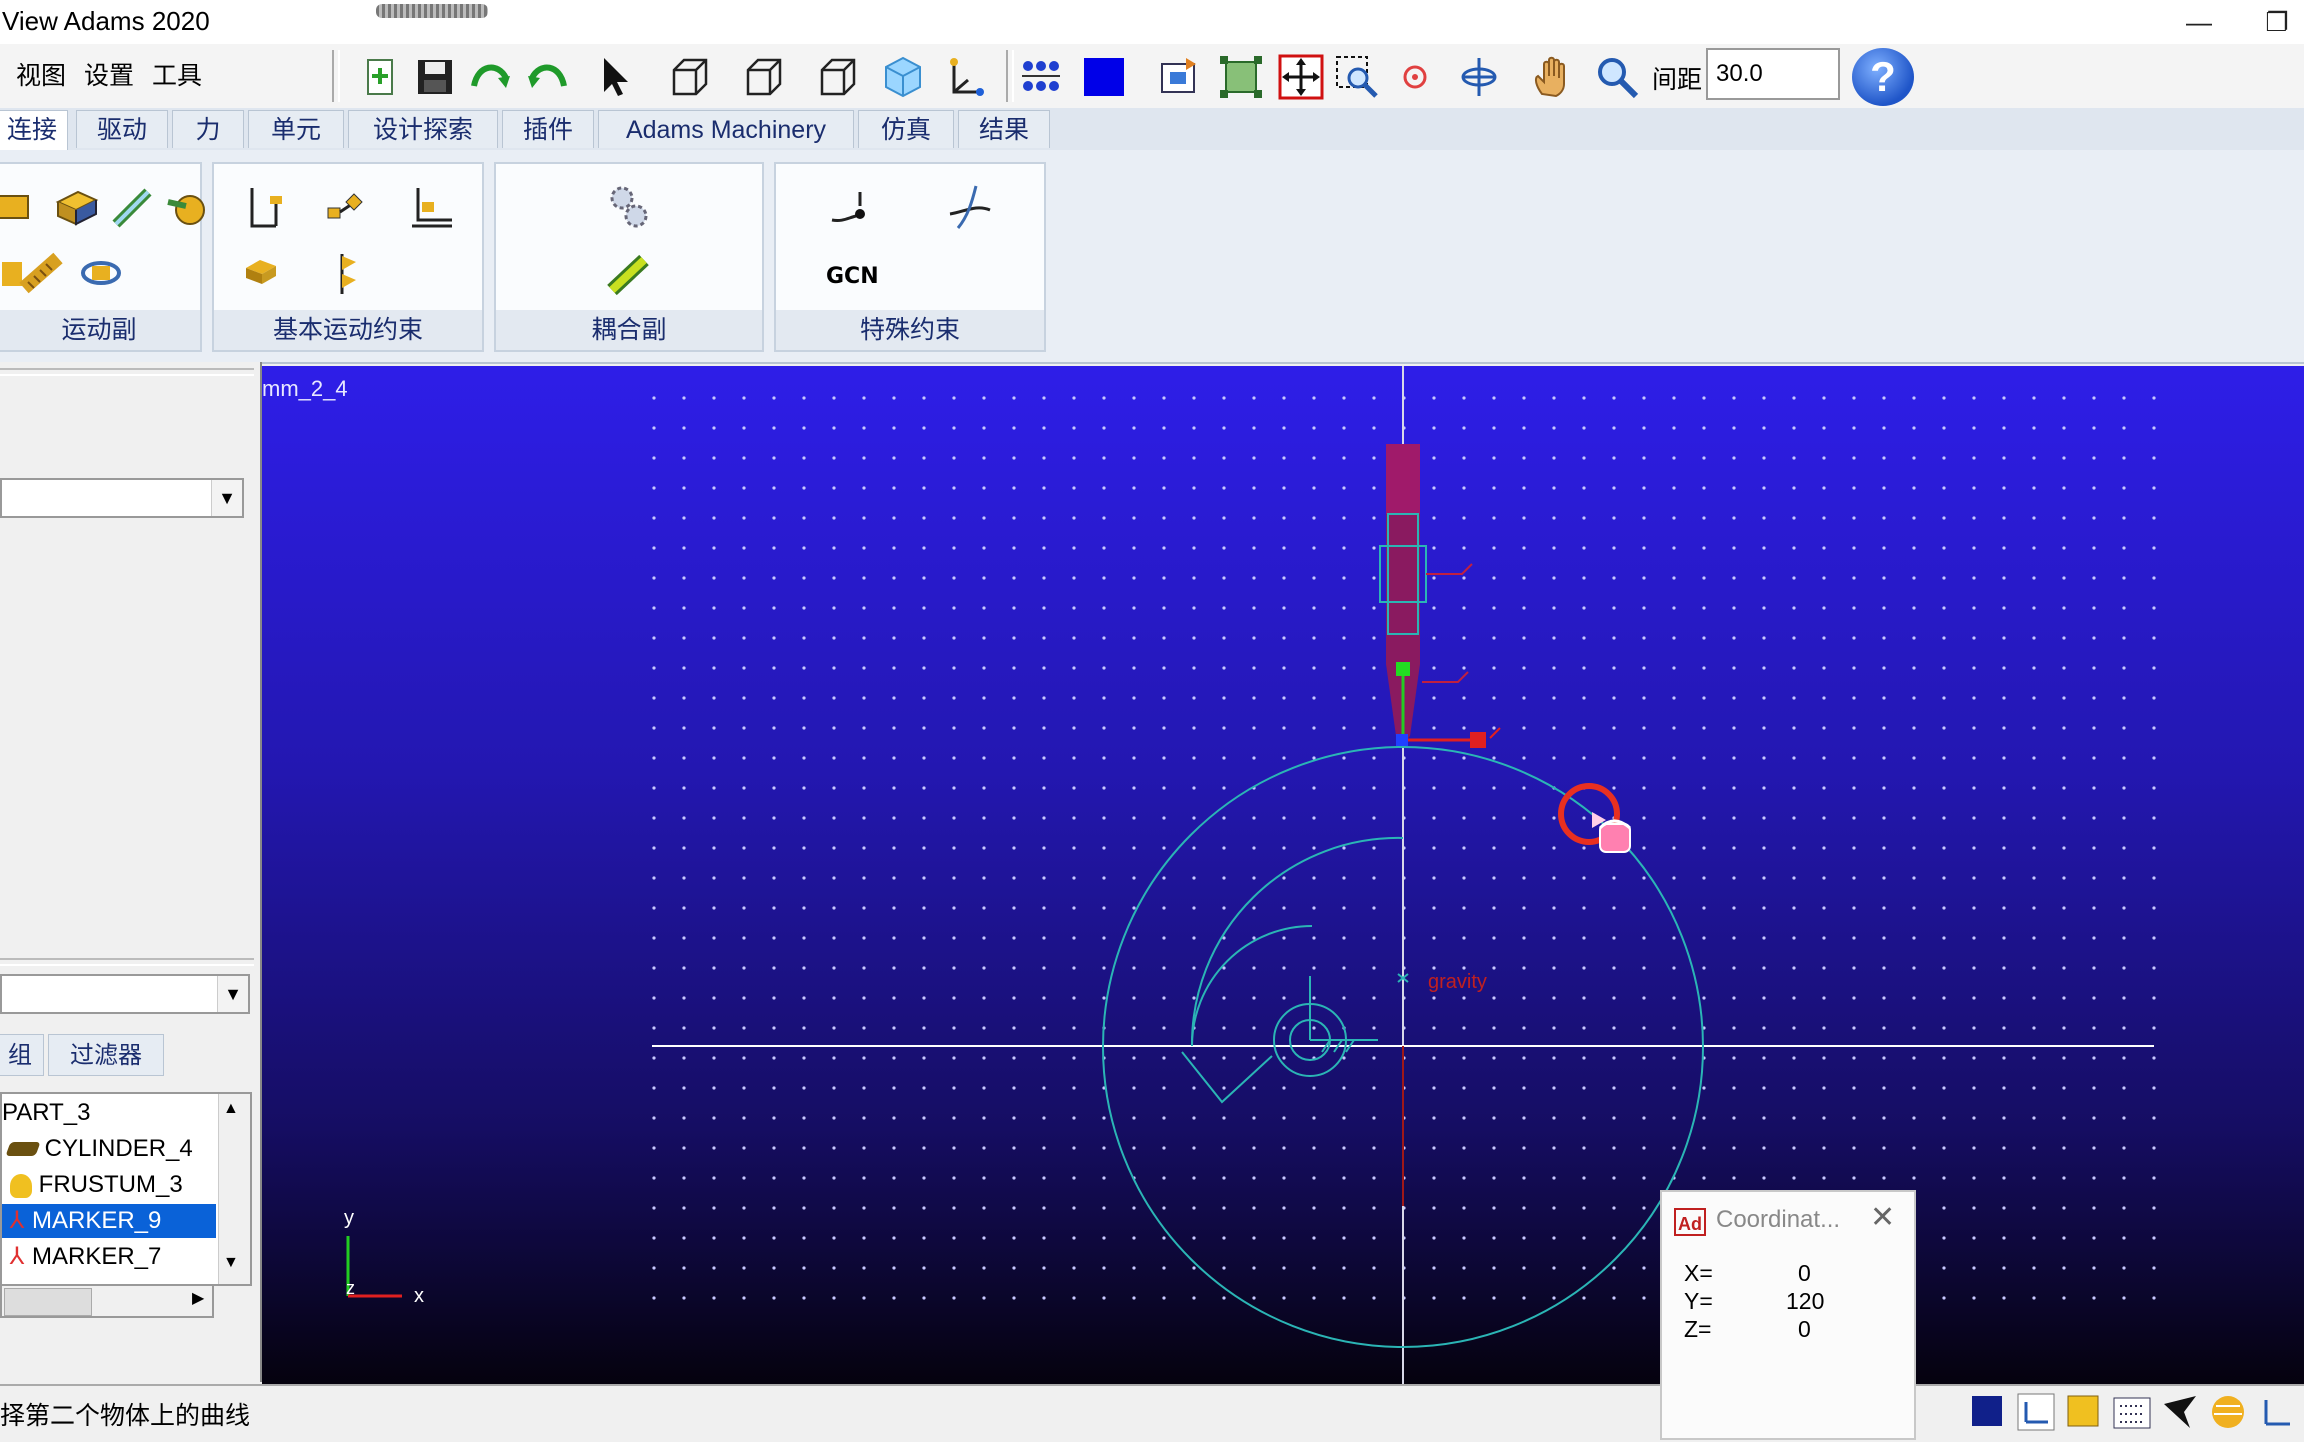  I want to click on scroll-thumb, so click(48, 1302).